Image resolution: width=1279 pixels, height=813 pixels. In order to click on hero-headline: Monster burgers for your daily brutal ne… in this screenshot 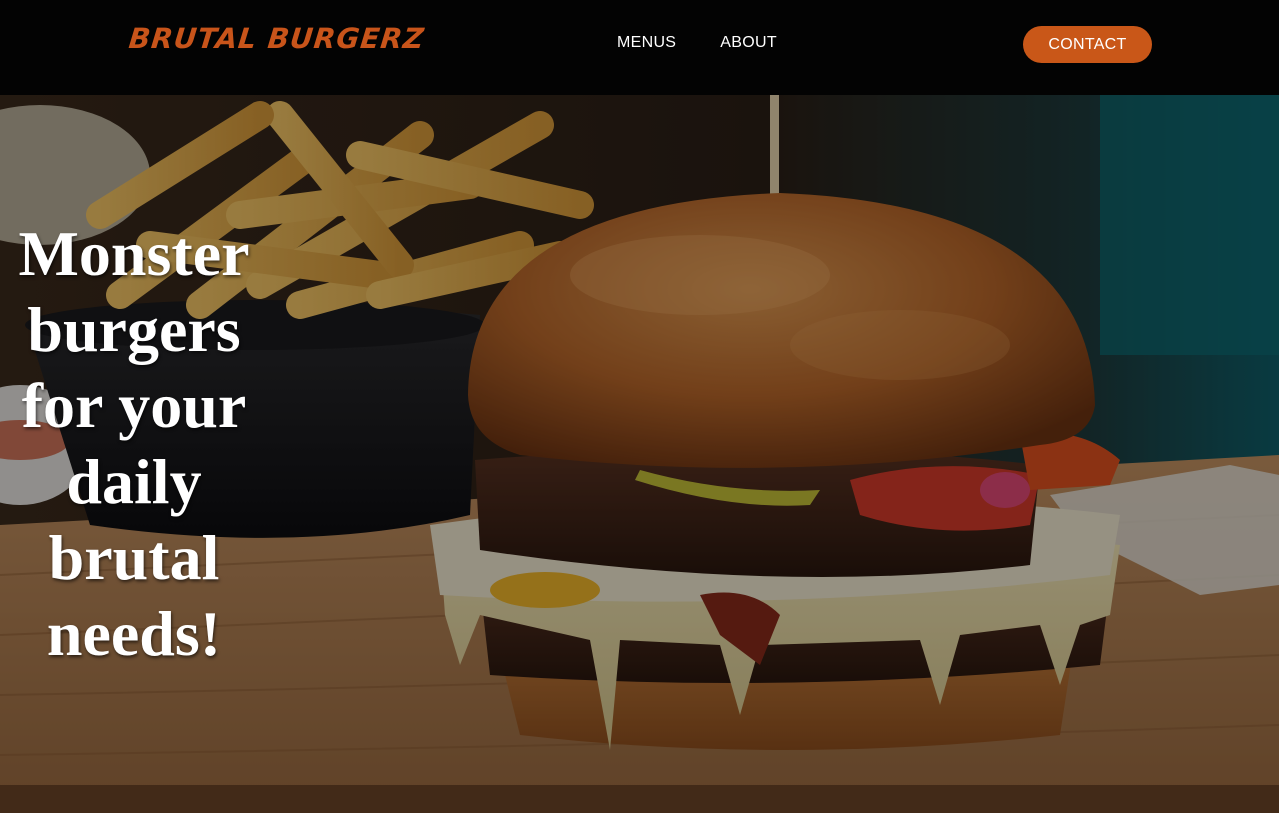, I will do `click(134, 443)`.